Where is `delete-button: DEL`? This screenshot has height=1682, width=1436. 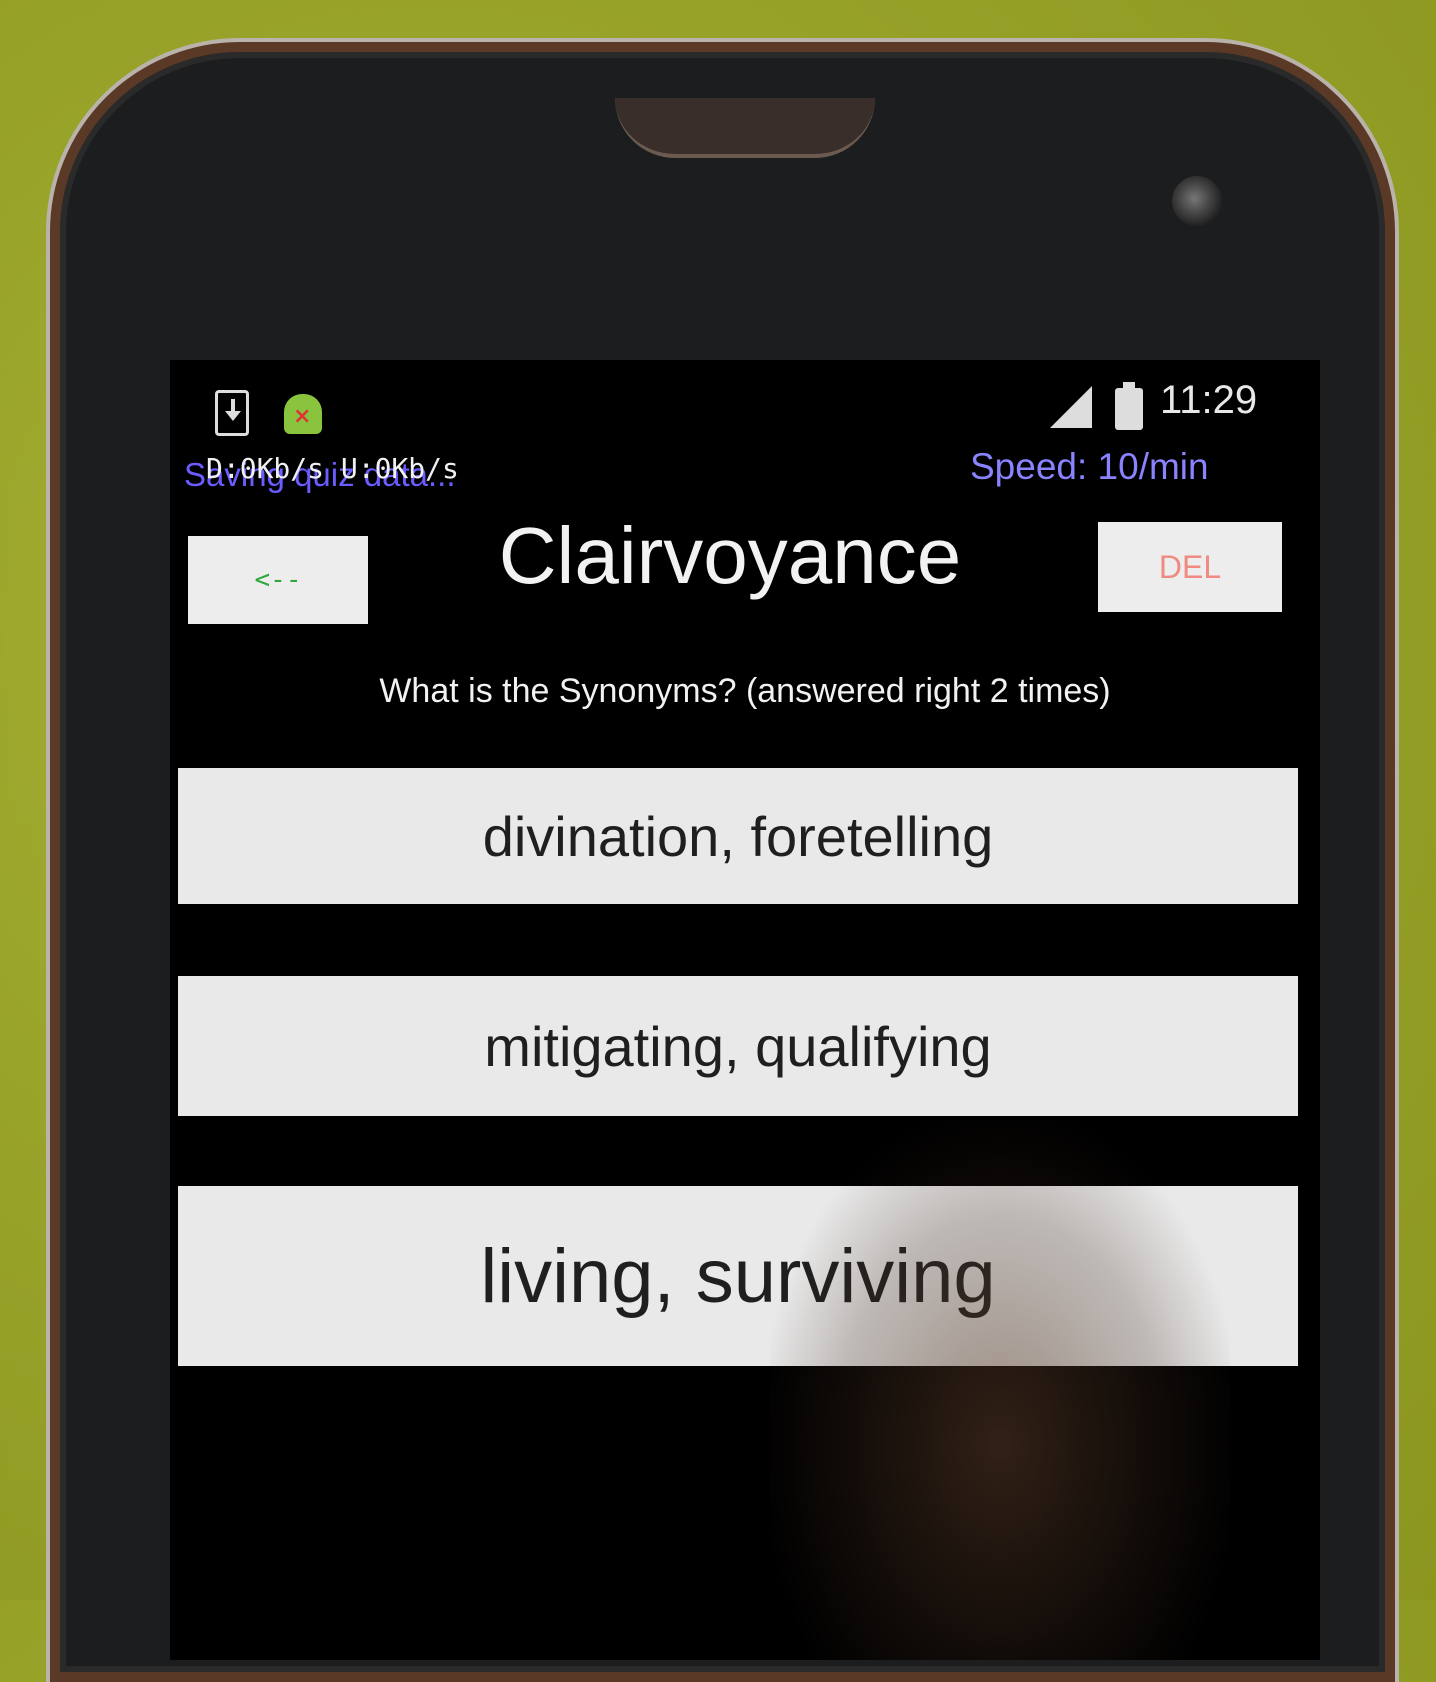
delete-button: DEL is located at coordinates (1190, 567).